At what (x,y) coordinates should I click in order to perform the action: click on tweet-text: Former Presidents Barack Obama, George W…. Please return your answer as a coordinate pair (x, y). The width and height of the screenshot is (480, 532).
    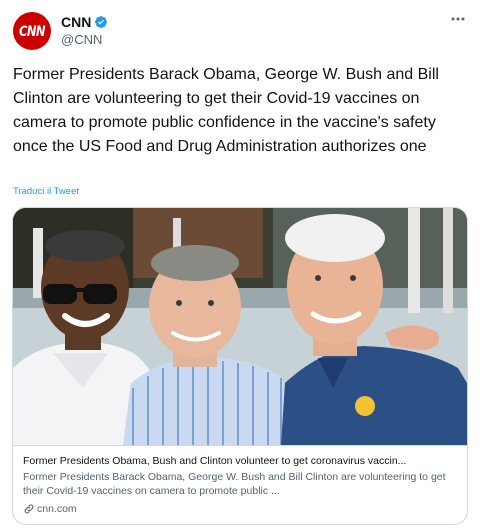
    Looking at the image, I should click on (226, 110).